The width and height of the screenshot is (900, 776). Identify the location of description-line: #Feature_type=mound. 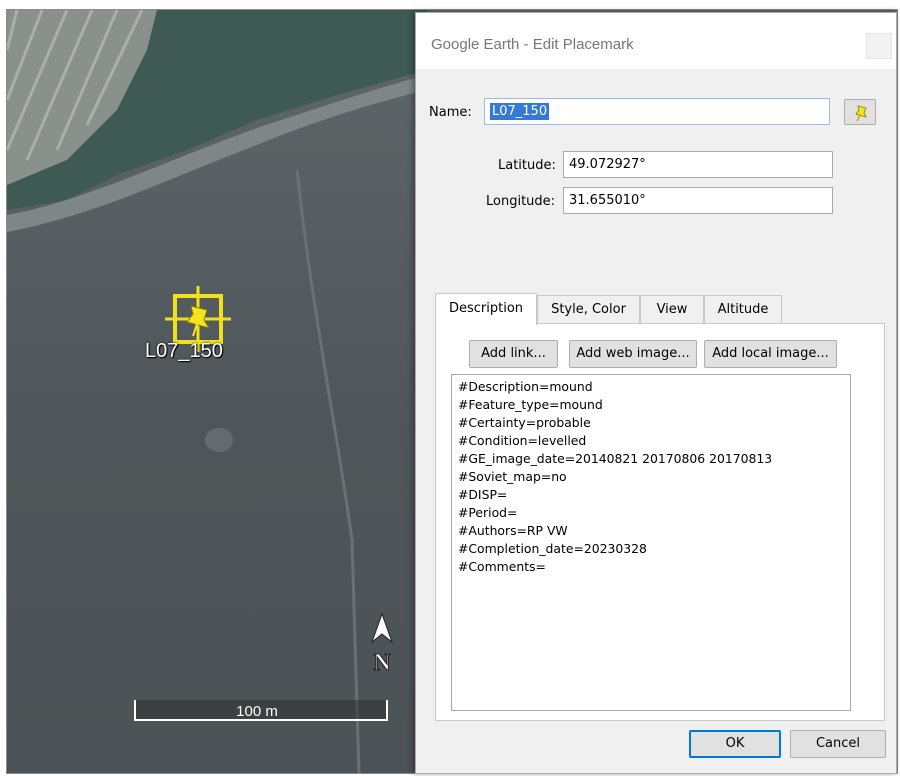
(530, 404).